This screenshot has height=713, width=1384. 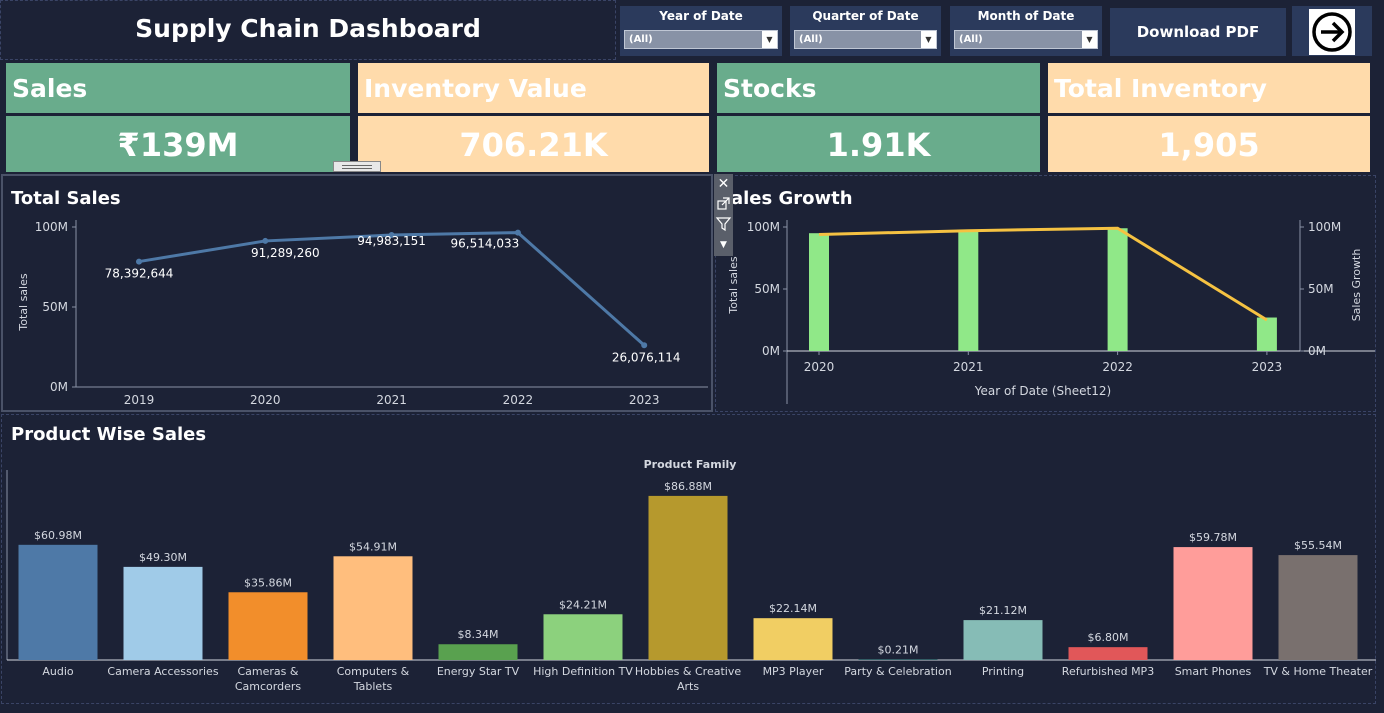 What do you see at coordinates (485, 244) in the screenshot?
I see `data-label: 96,514,033` at bounding box center [485, 244].